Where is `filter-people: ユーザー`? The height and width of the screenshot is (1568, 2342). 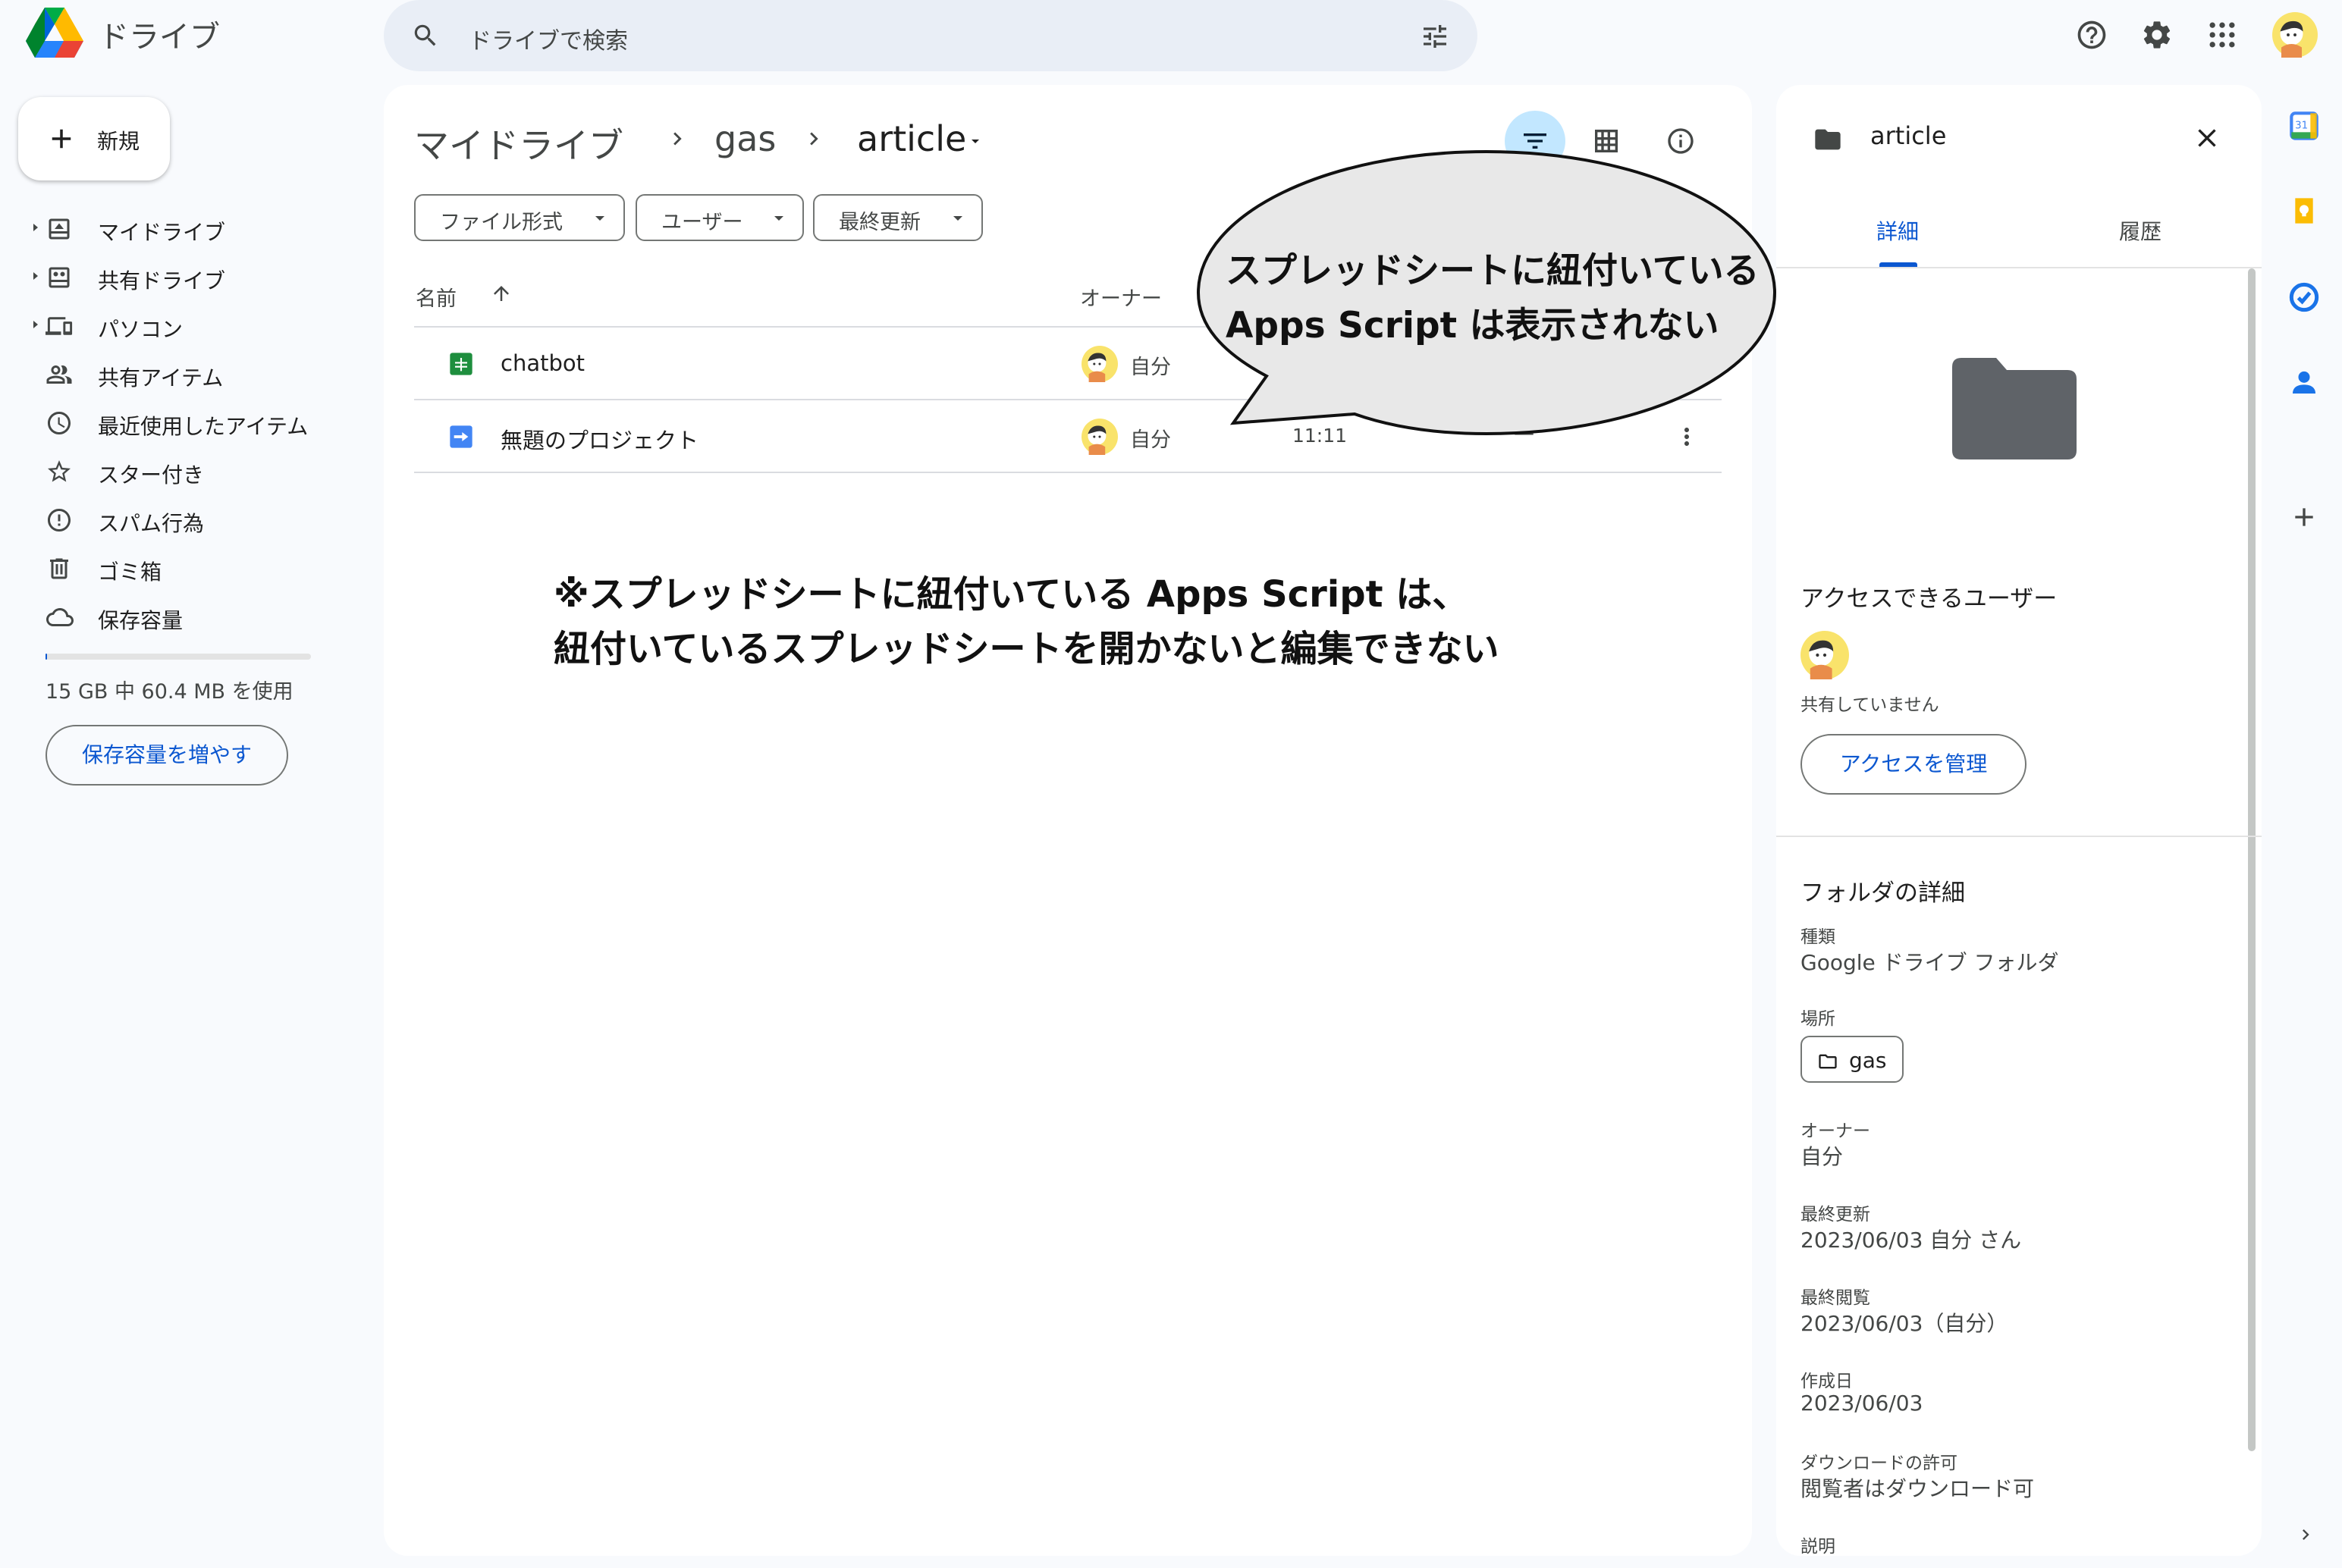
filter-people: ユーザー is located at coordinates (720, 218).